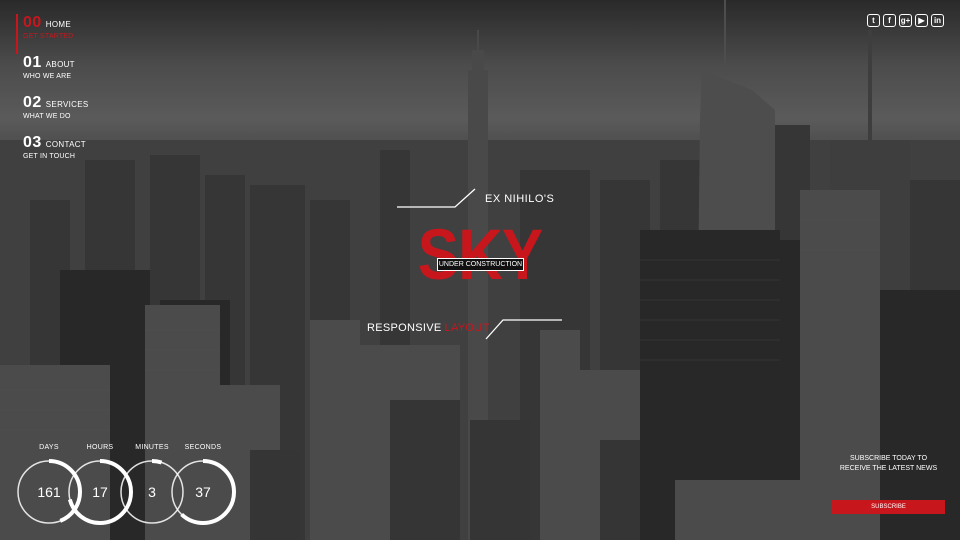 The width and height of the screenshot is (960, 540). I want to click on google-plus-icon: g+, so click(905, 20).